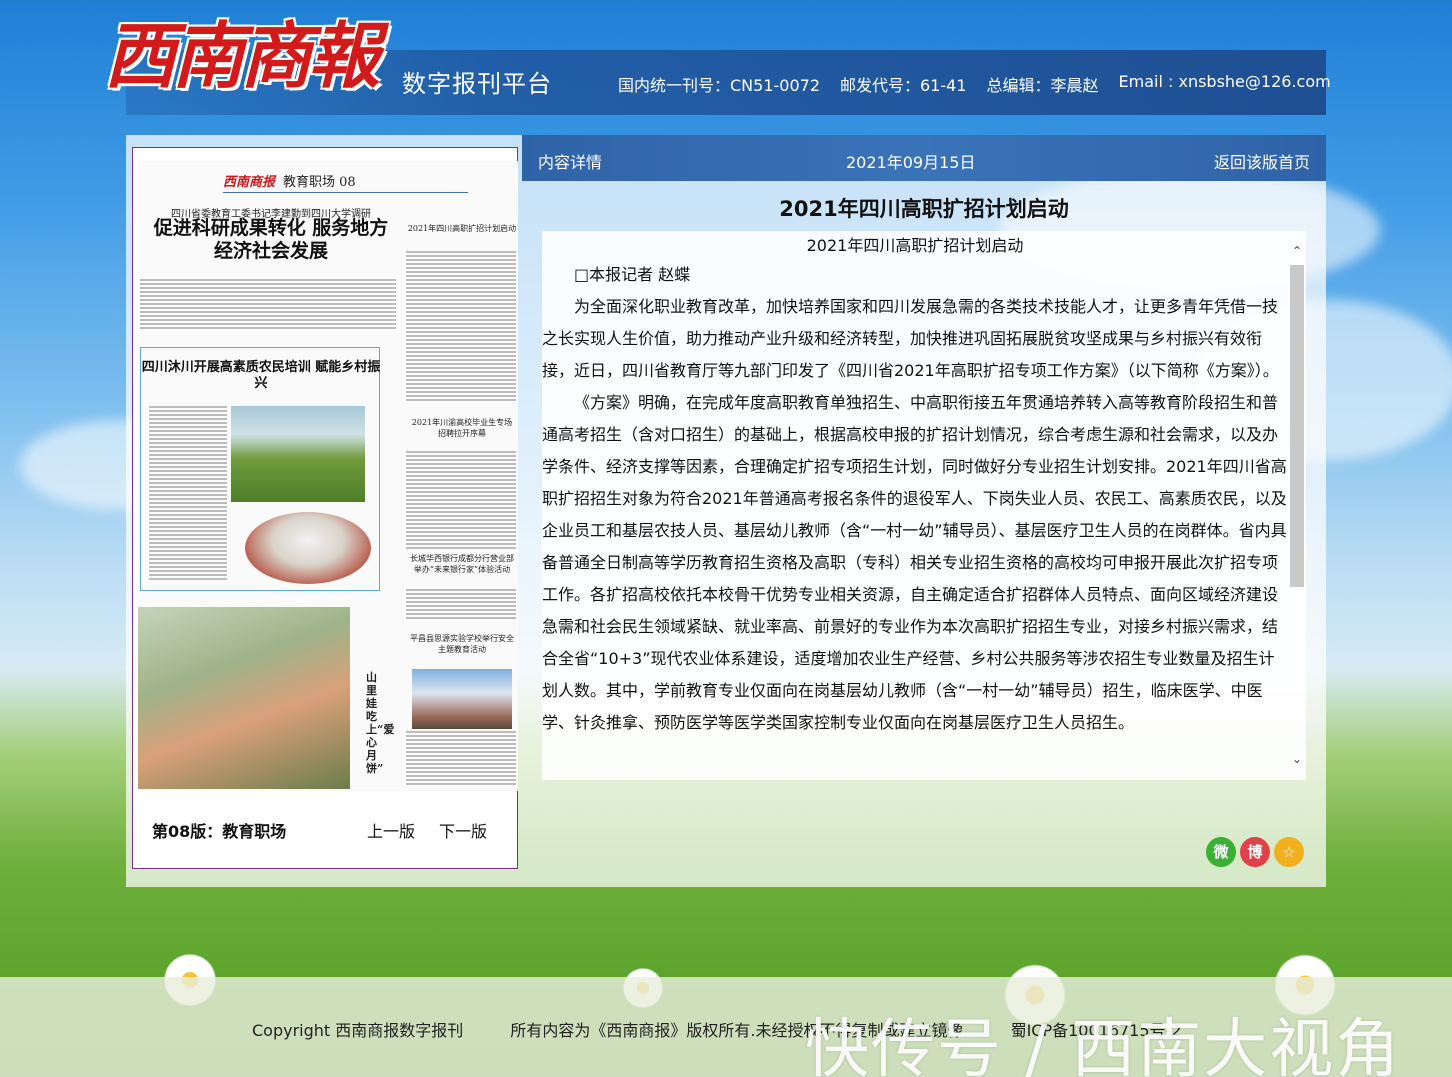 The width and height of the screenshot is (1452, 1077). What do you see at coordinates (308, 548) in the screenshot?
I see `training-photo` at bounding box center [308, 548].